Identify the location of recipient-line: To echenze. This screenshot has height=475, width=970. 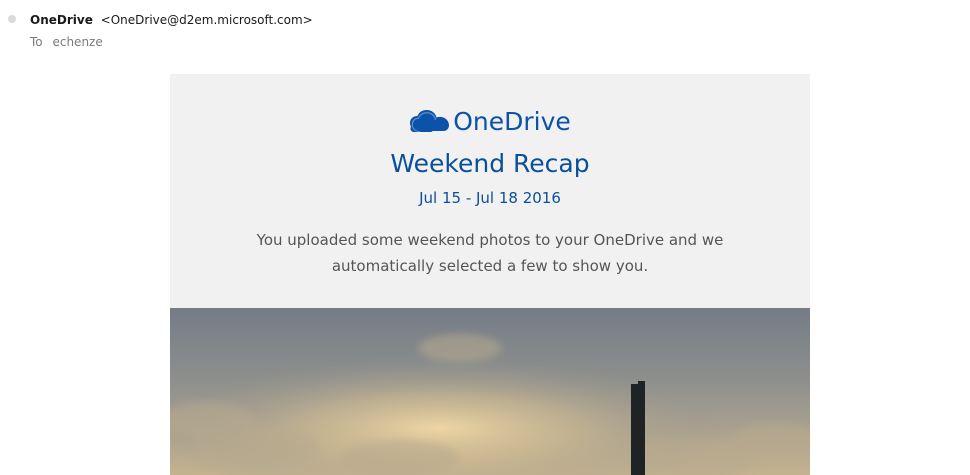
(66, 42).